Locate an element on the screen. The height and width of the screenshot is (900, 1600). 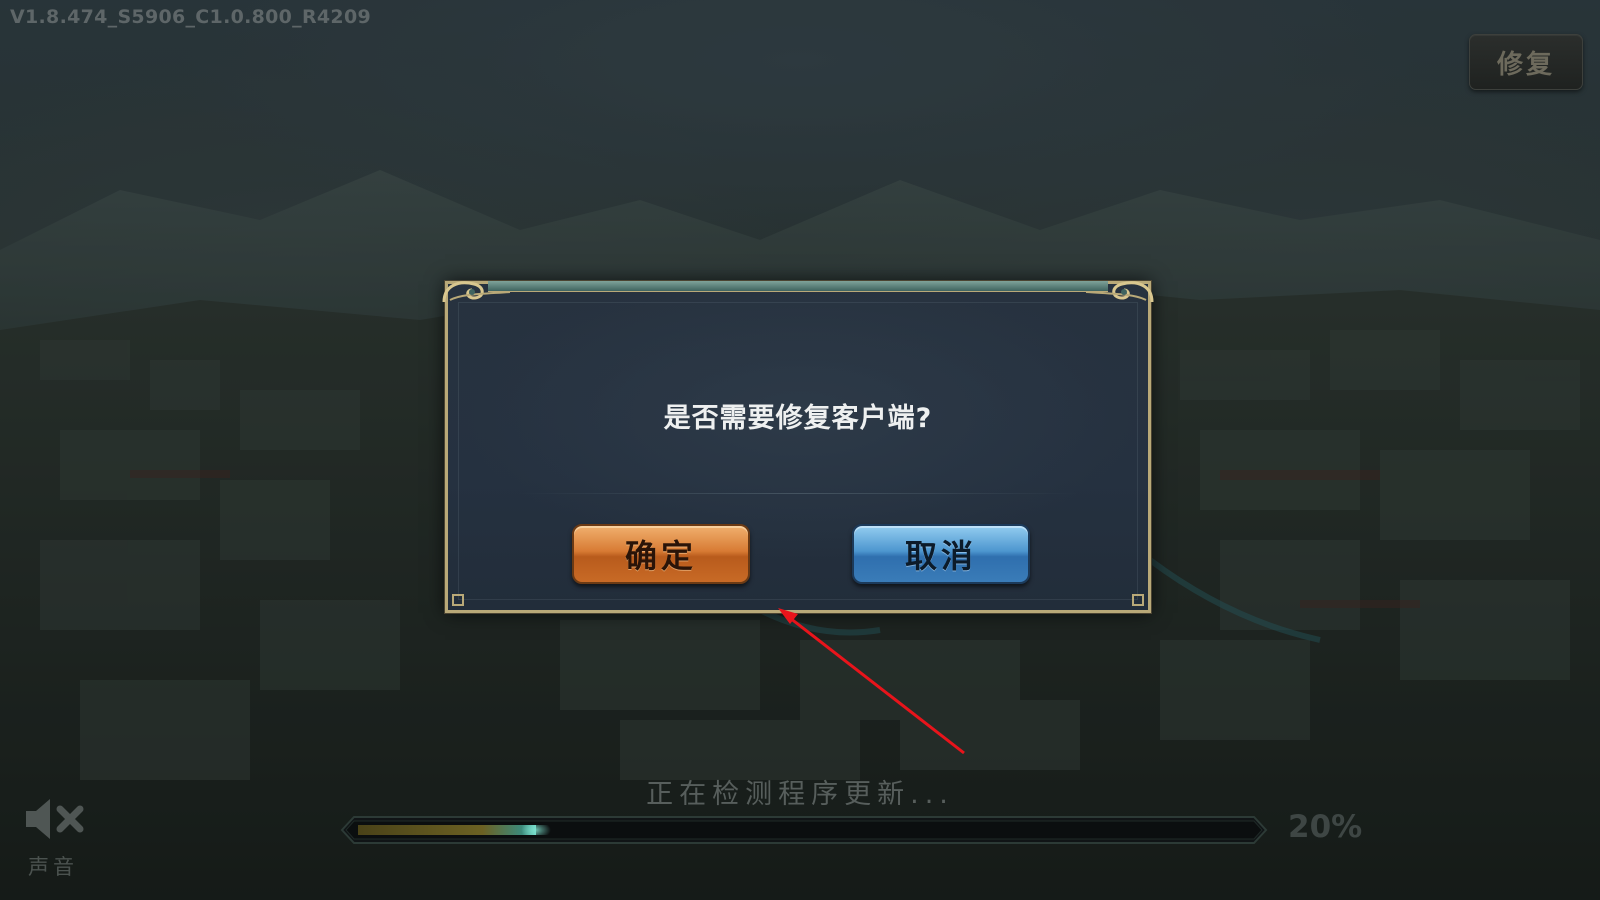
dialog-inner-frame is located at coordinates (798, 451).